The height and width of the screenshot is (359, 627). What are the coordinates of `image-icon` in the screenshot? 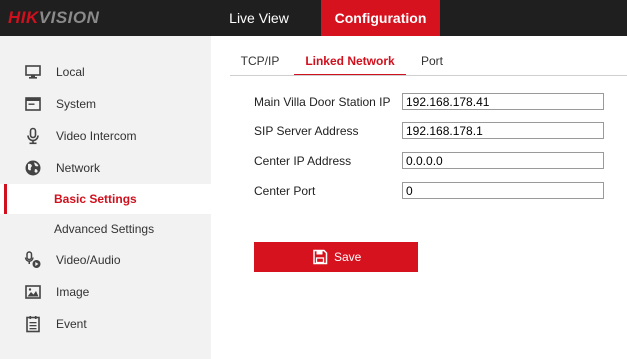 It's located at (33, 292).